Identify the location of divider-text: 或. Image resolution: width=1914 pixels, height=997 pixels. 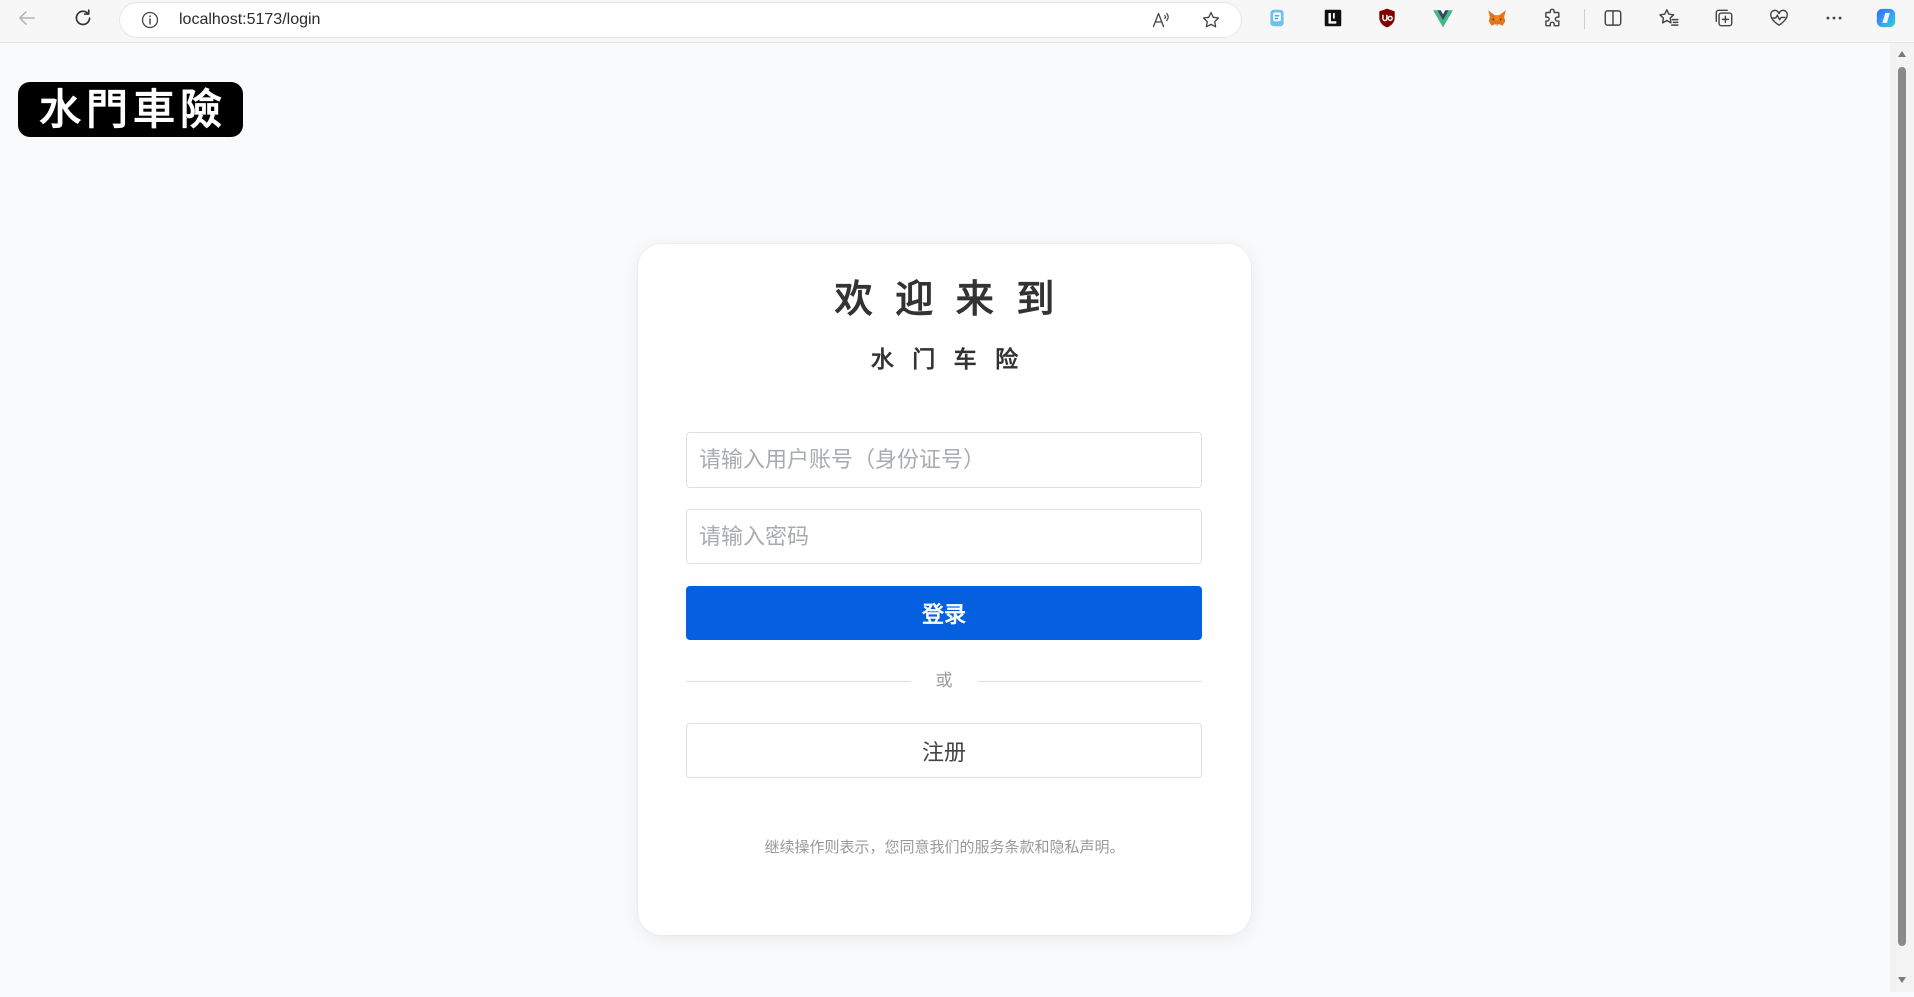
(944, 680).